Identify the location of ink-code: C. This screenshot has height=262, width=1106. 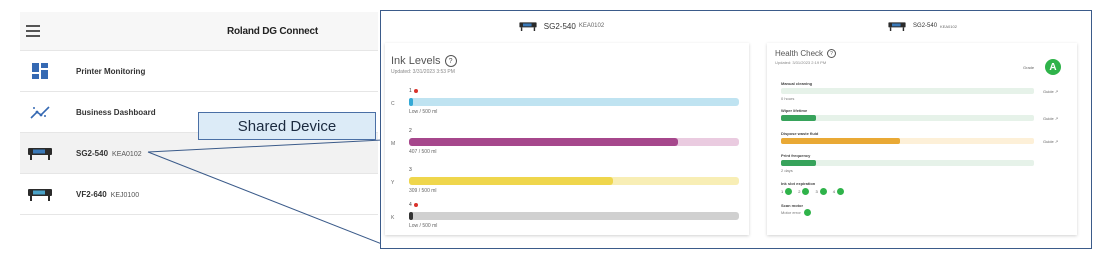
(393, 104).